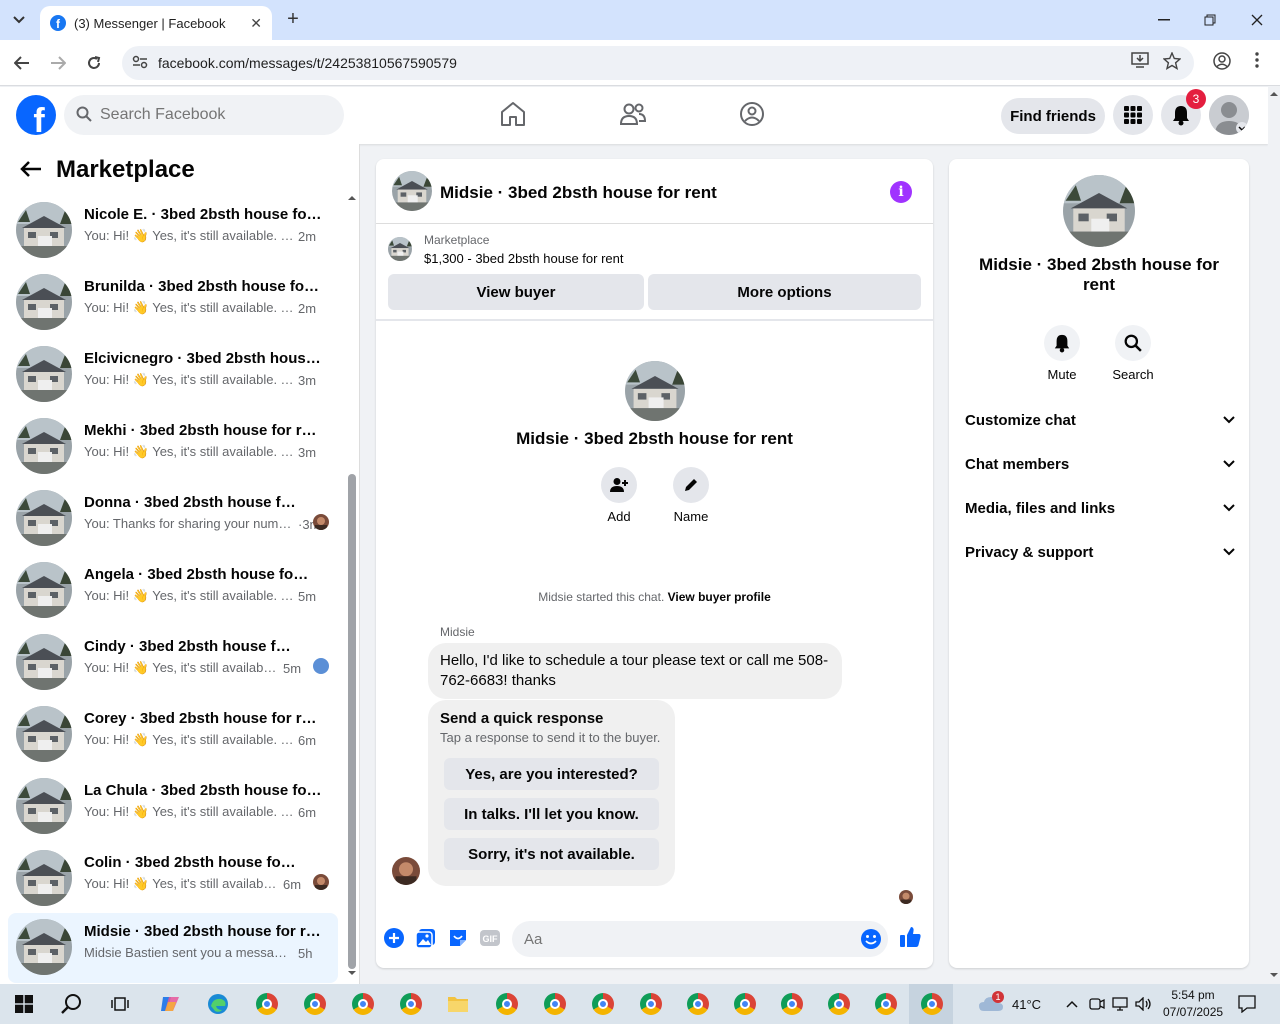 Image resolution: width=1280 pixels, height=1024 pixels. Describe the element at coordinates (998, 997) in the screenshot. I see `weather-badge: 1` at that location.